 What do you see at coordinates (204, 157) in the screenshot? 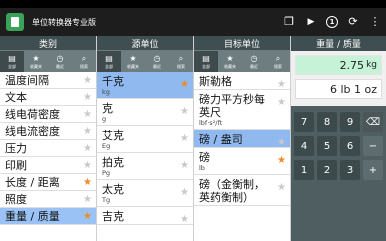
I see `unit-name: 磅` at bounding box center [204, 157].